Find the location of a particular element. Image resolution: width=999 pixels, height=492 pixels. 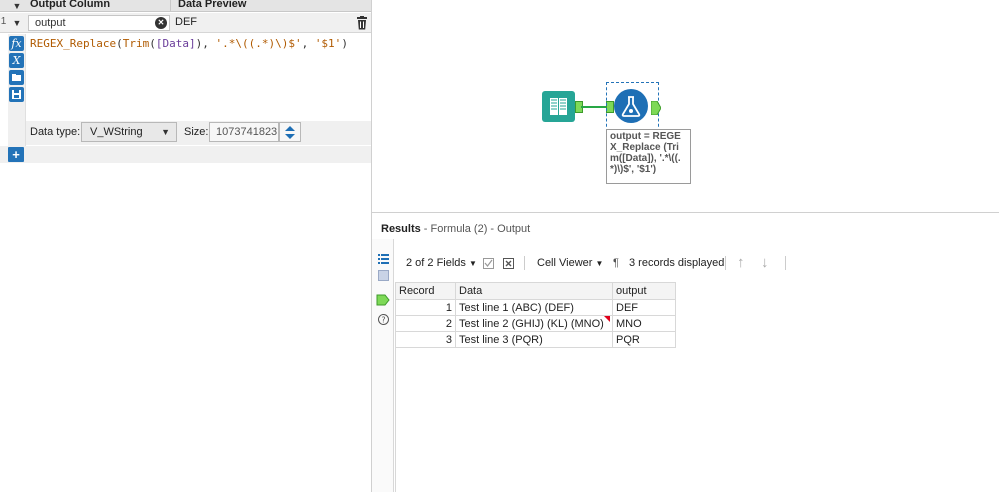

flask-icon is located at coordinates (631, 106).